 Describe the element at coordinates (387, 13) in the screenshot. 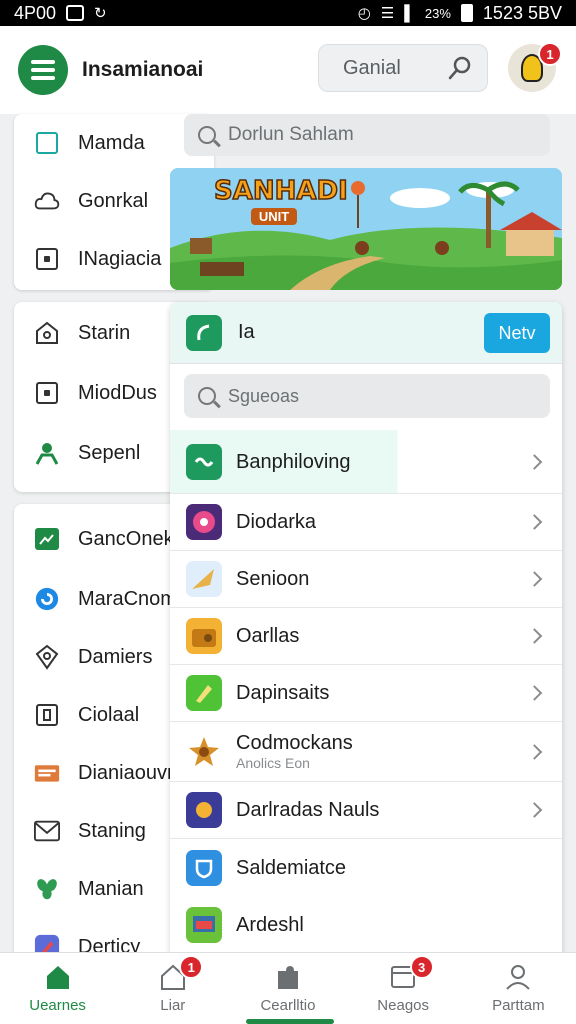

I see `wifi-icon: ☰` at that location.